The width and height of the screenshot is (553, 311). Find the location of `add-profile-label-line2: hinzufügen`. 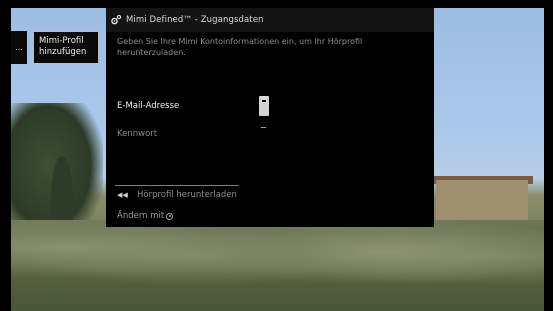

add-profile-label-line2: hinzufügen is located at coordinates (63, 52).